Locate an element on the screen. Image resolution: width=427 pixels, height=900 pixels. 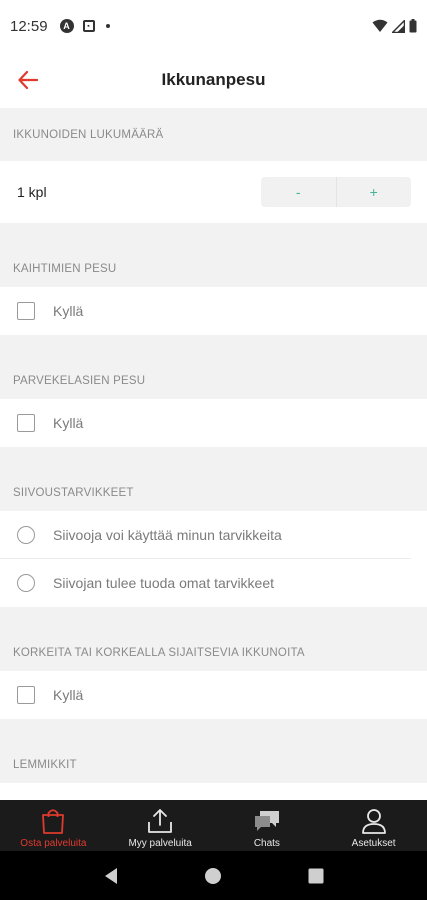
increment-button: + is located at coordinates (373, 192).